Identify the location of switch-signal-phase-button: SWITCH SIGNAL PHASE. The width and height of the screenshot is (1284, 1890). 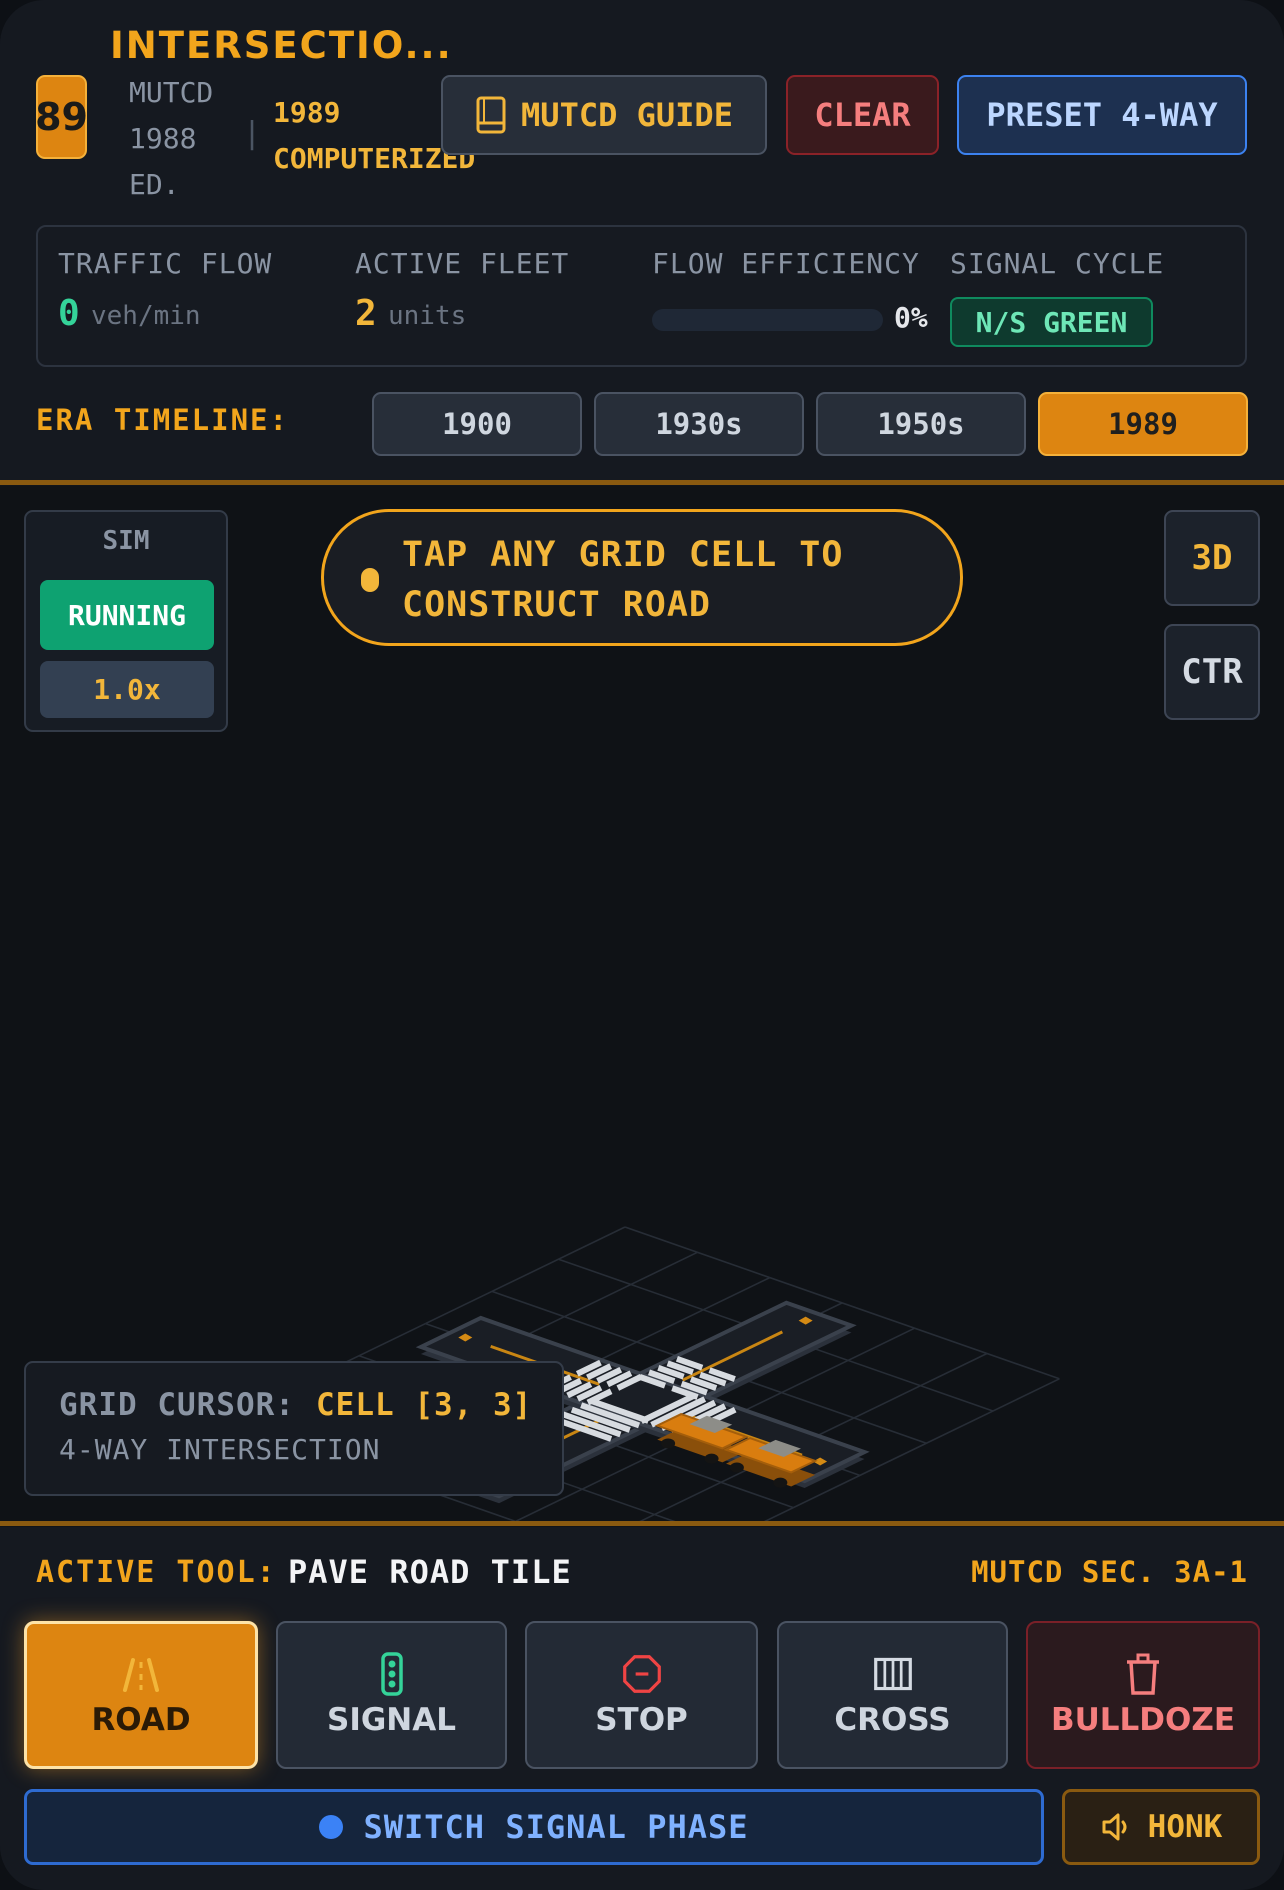
(534, 1827).